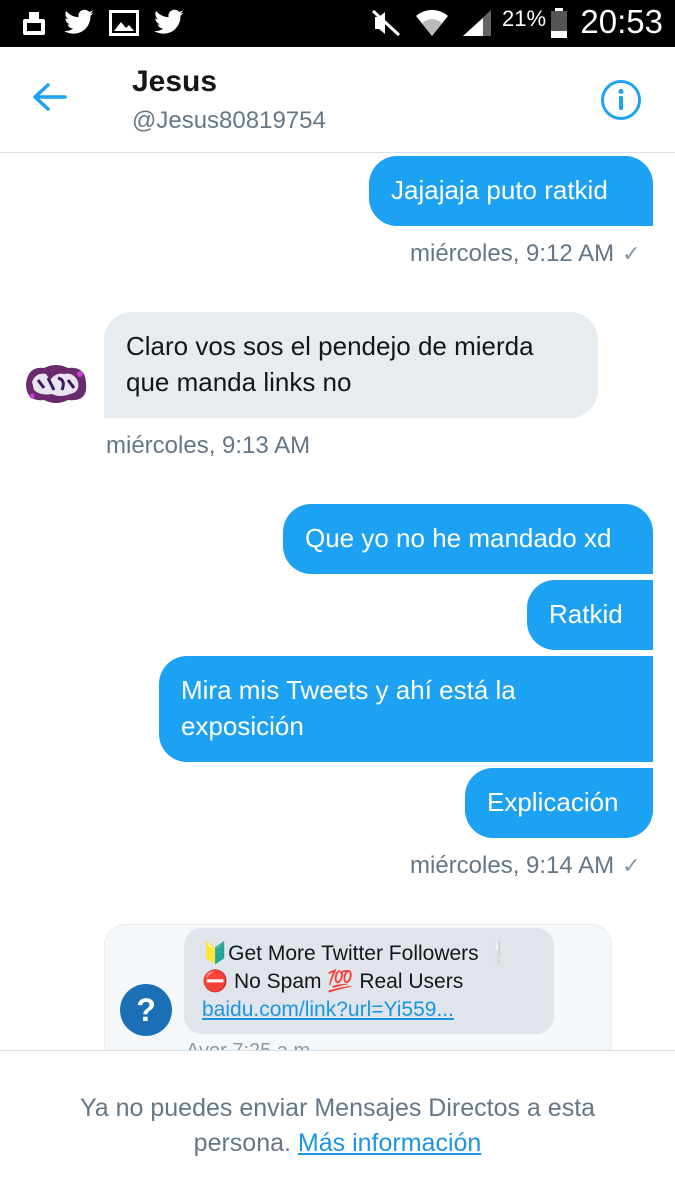 The width and height of the screenshot is (675, 1200). I want to click on clean-master-icon, so click(34, 23).